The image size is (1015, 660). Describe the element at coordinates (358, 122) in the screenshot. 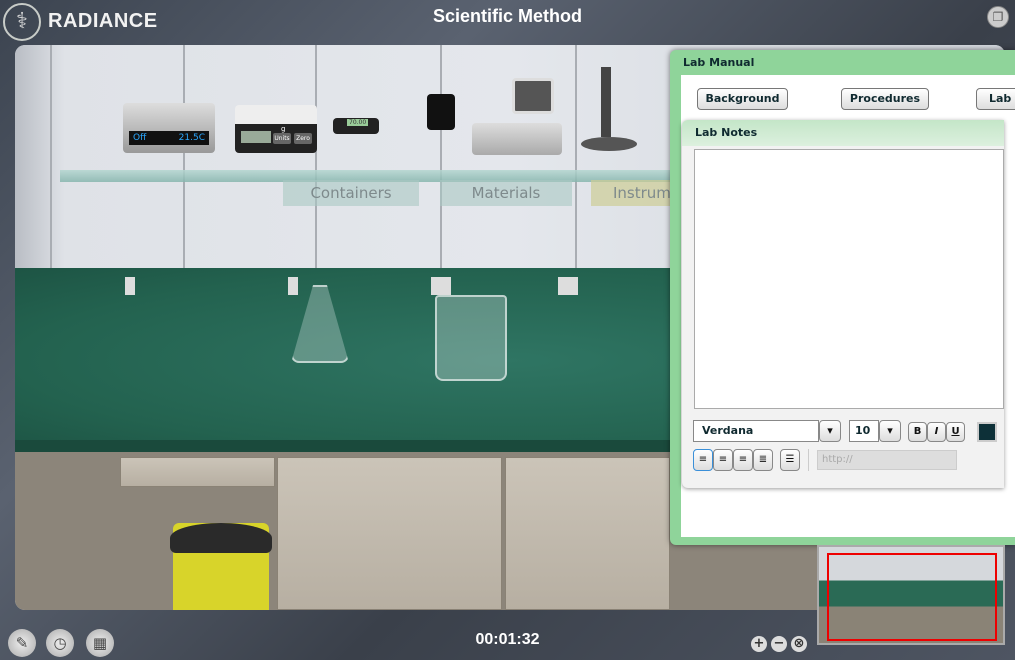

I see `meter-reading: 70.00` at that location.